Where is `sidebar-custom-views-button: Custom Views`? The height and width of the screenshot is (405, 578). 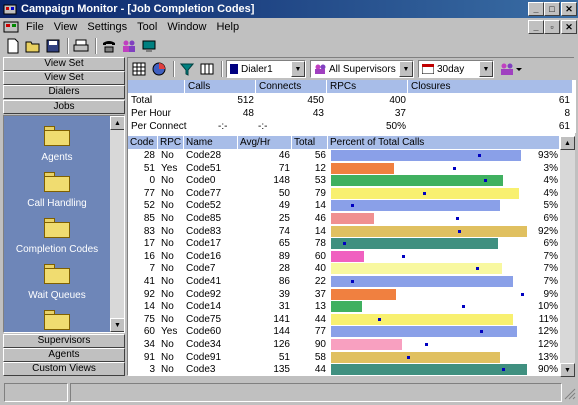
sidebar-custom-views-button: Custom Views is located at coordinates (64, 369).